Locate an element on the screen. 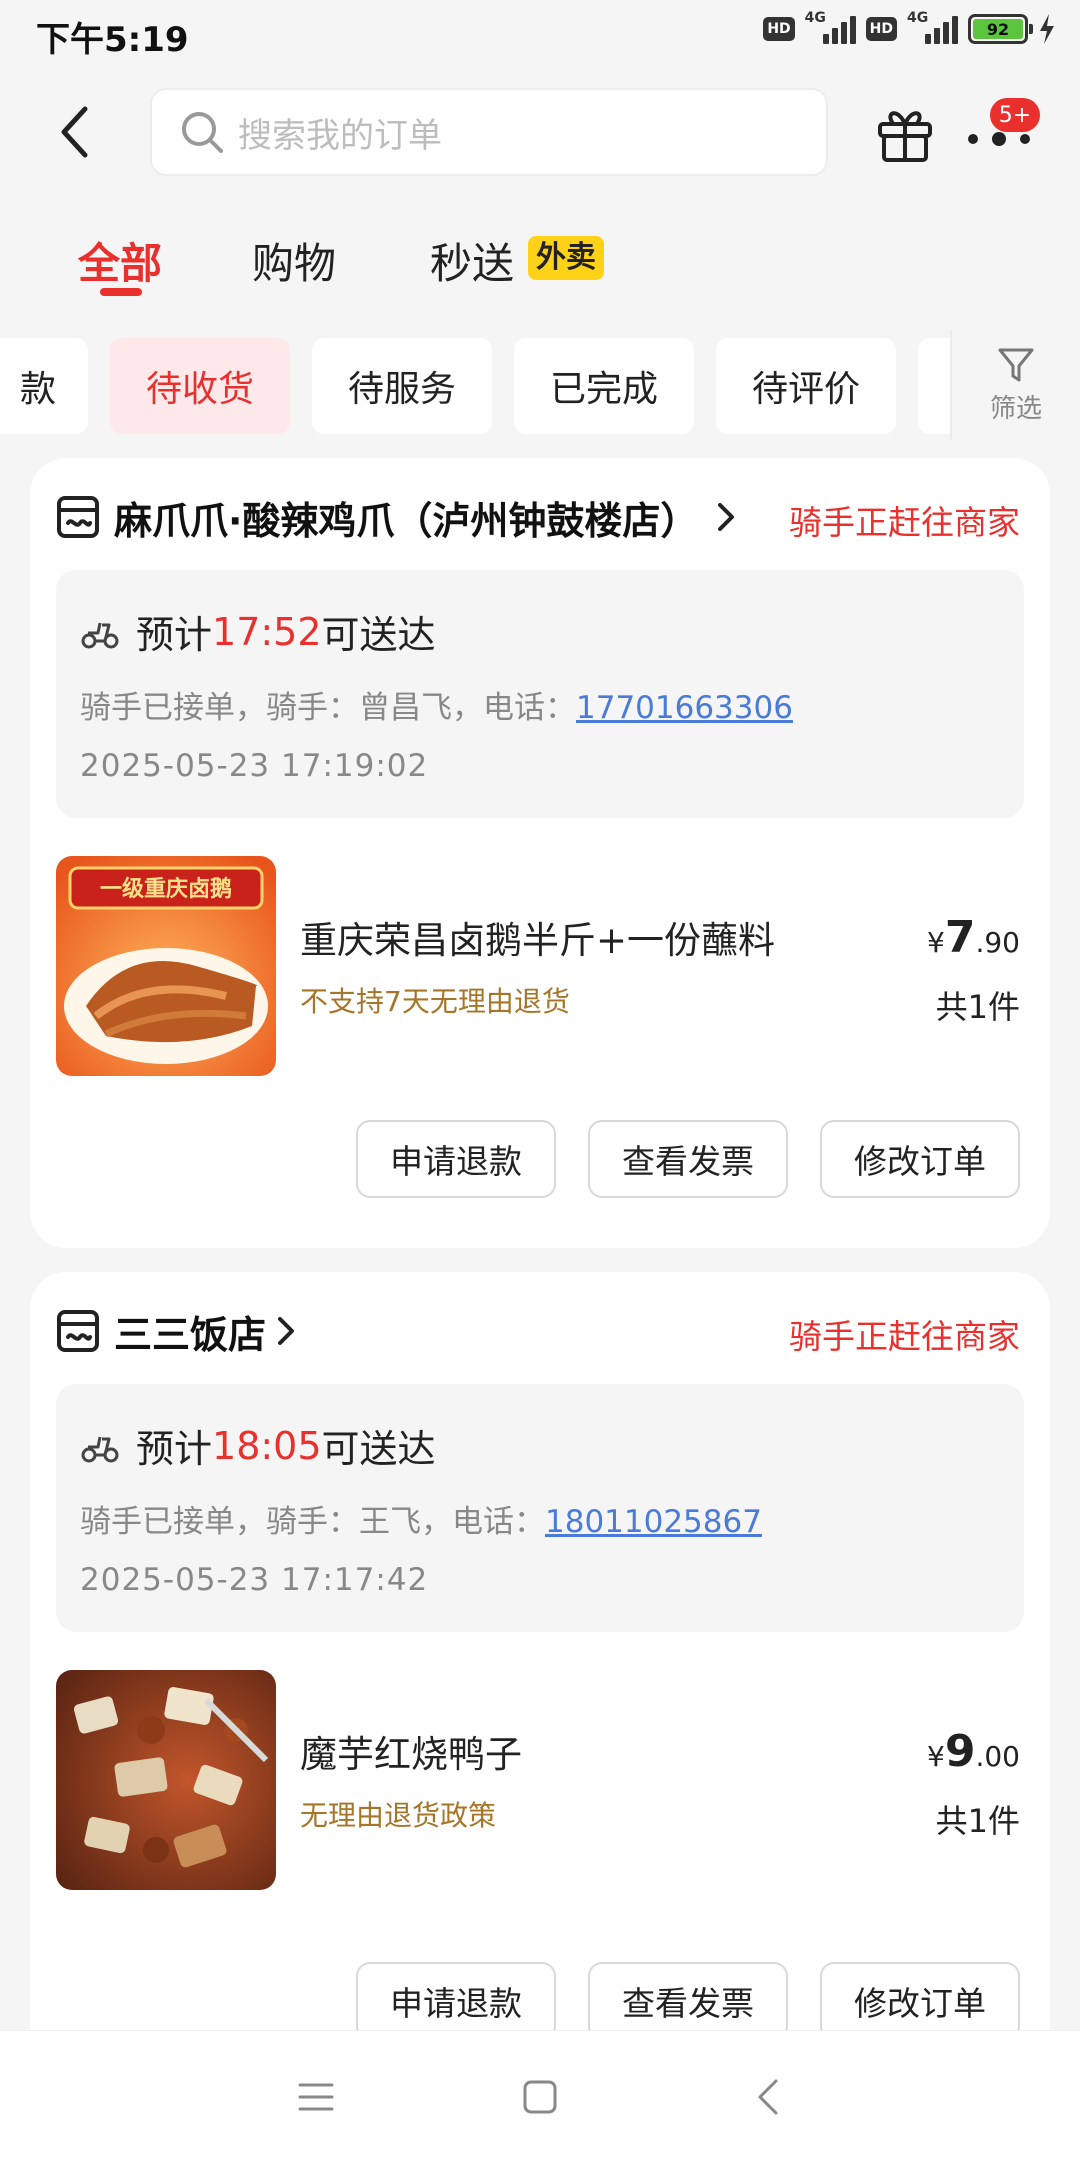 This screenshot has width=1080, height=2160. back-arrow-icon is located at coordinates (74, 132).